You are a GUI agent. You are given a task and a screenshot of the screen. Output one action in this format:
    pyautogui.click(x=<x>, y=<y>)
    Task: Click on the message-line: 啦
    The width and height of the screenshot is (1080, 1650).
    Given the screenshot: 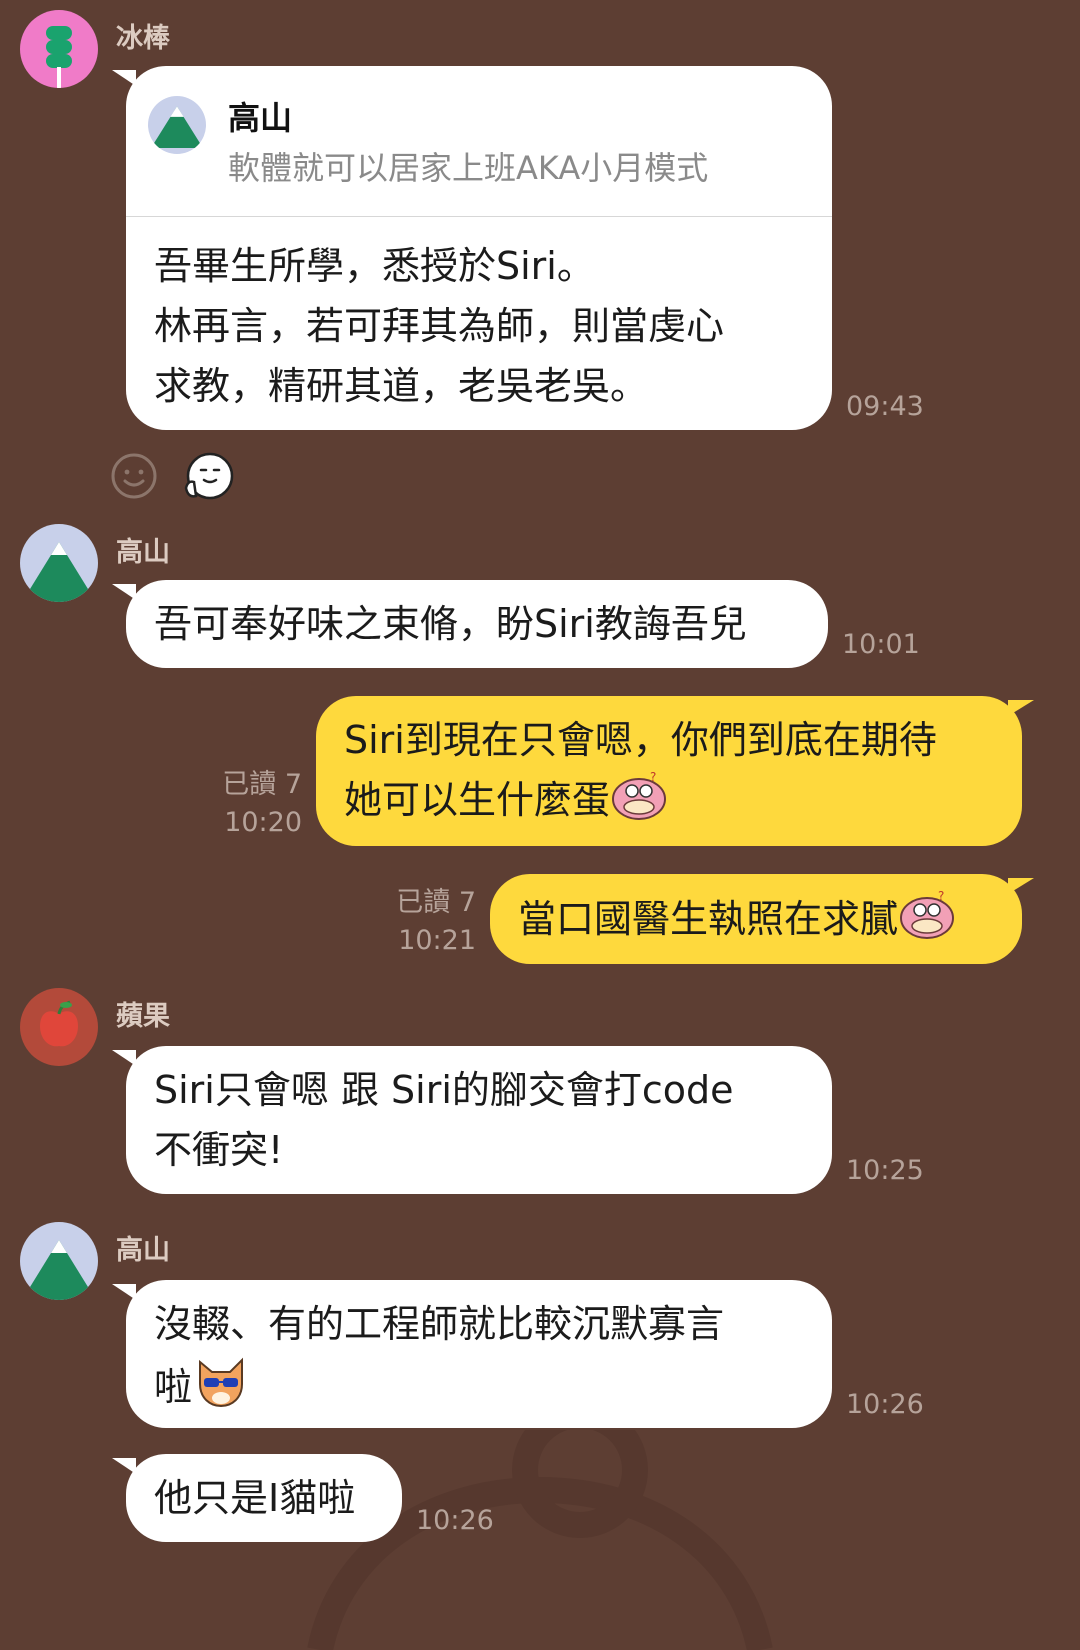 What is the action you would take?
    pyautogui.click(x=173, y=1387)
    